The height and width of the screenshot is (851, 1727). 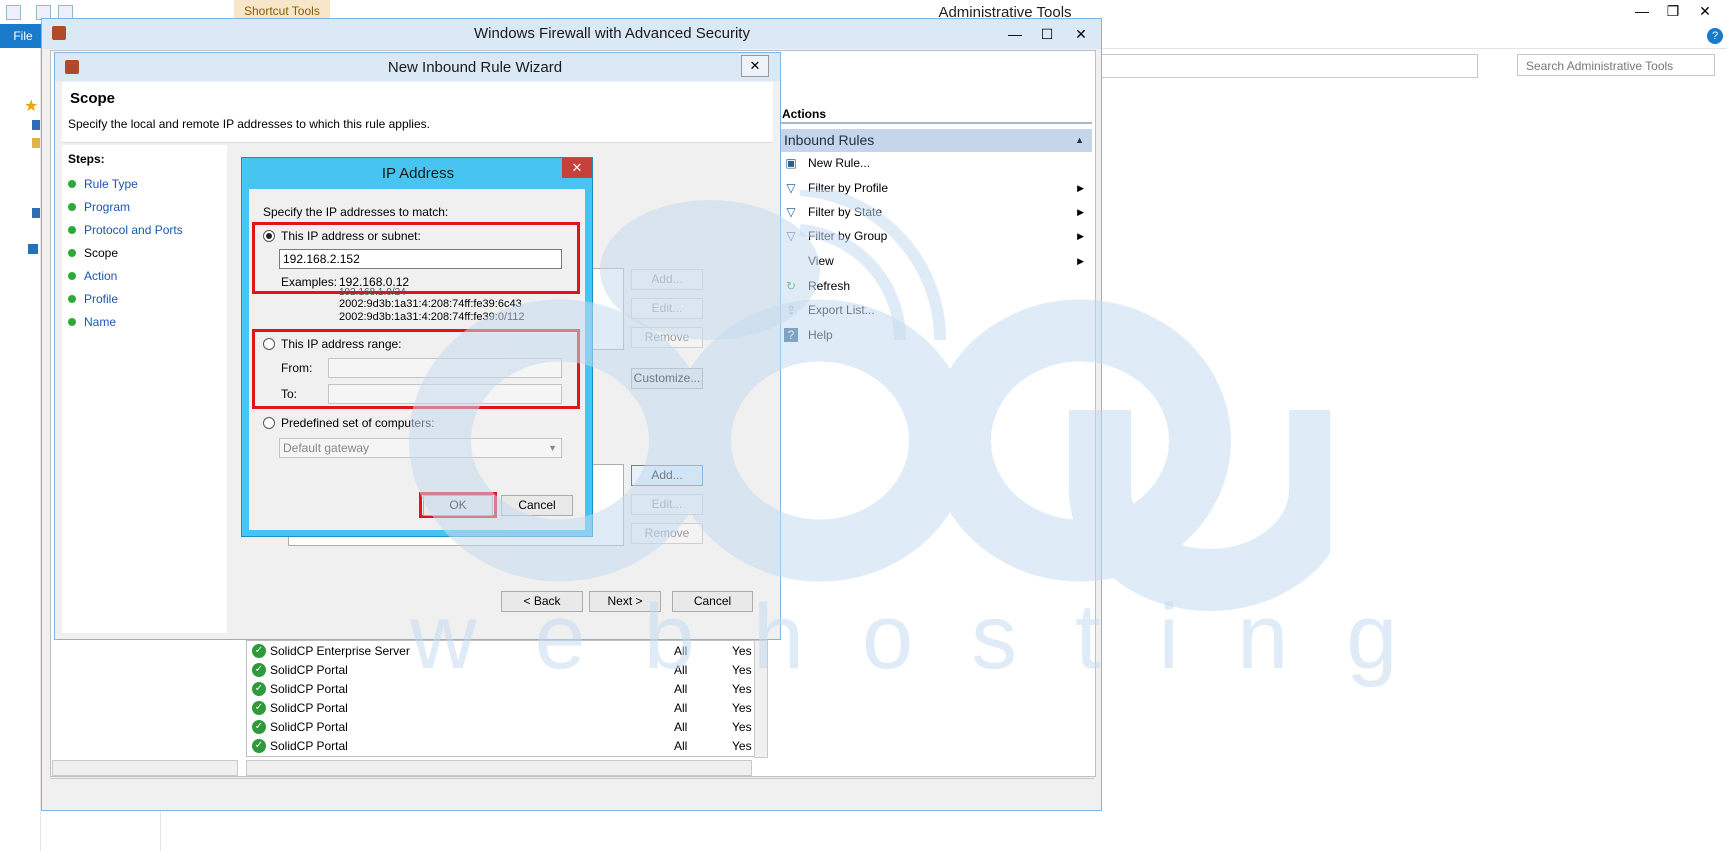 I want to click on radio-predefined, so click(x=269, y=423).